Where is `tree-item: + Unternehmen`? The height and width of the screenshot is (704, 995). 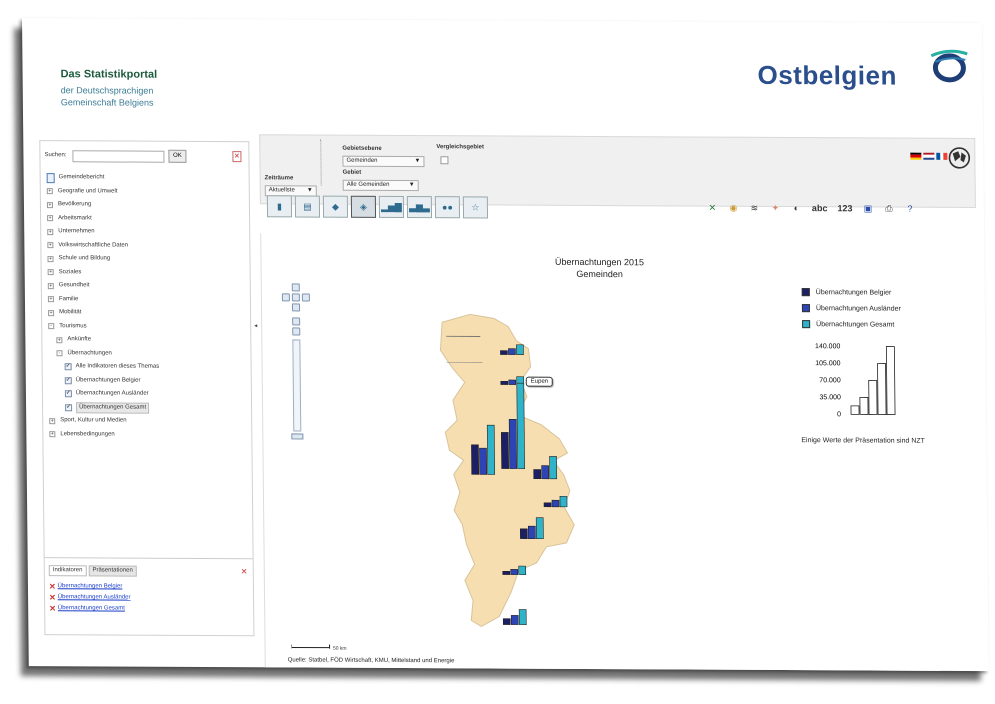
tree-item: + Unternehmen is located at coordinates (145, 232).